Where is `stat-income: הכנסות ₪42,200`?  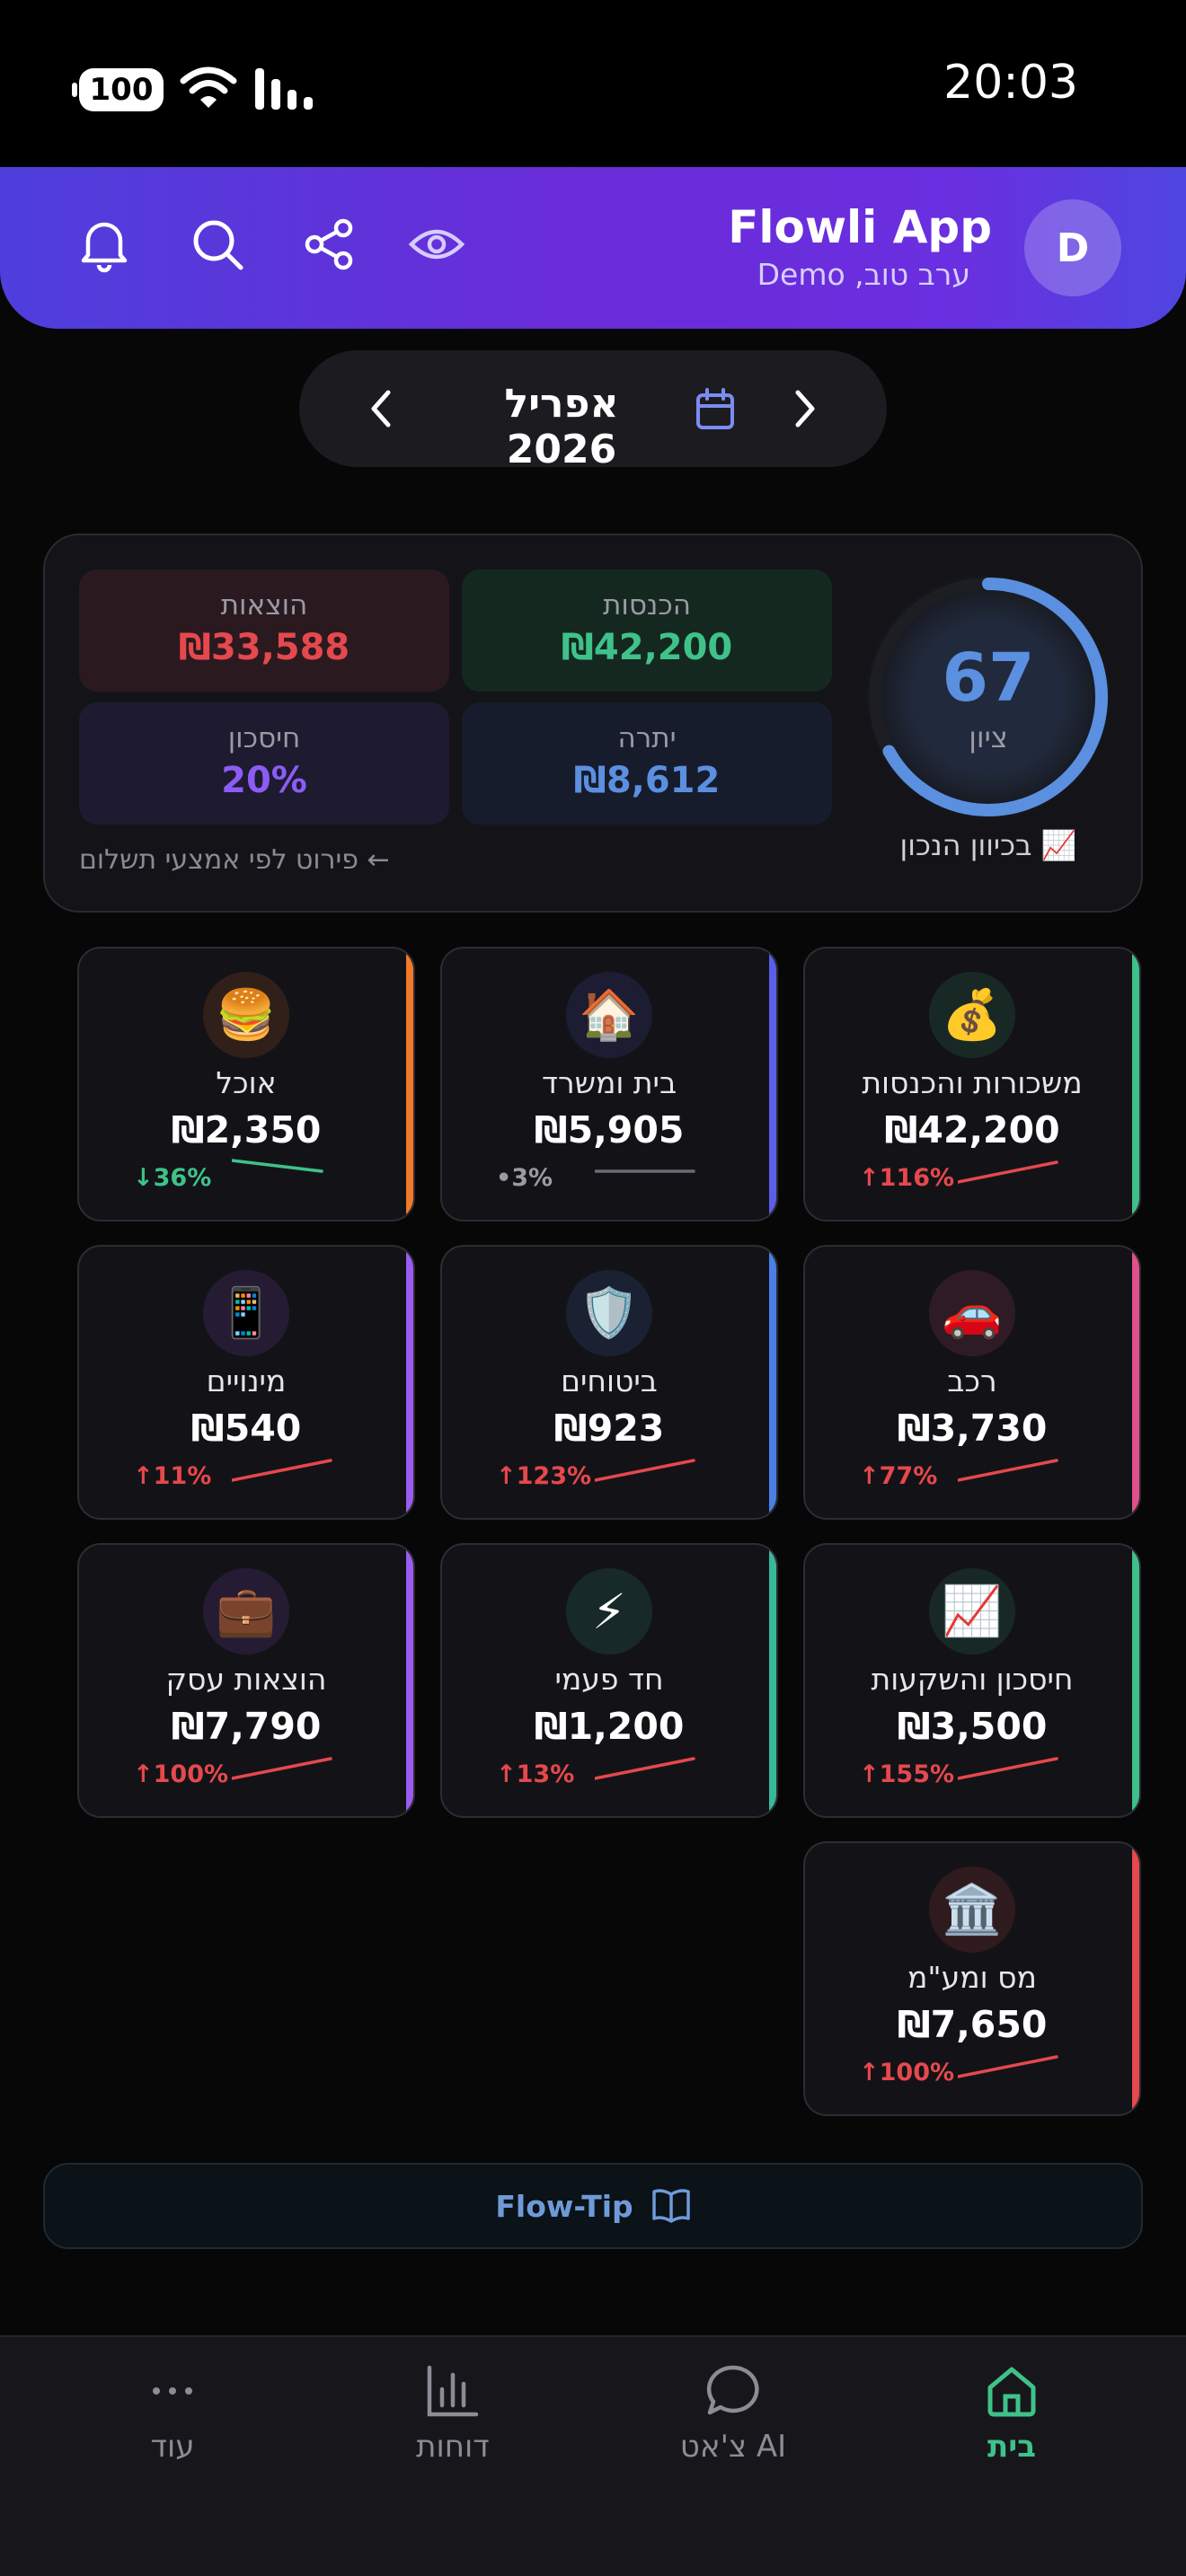 stat-income: הכנסות ₪42,200 is located at coordinates (647, 630).